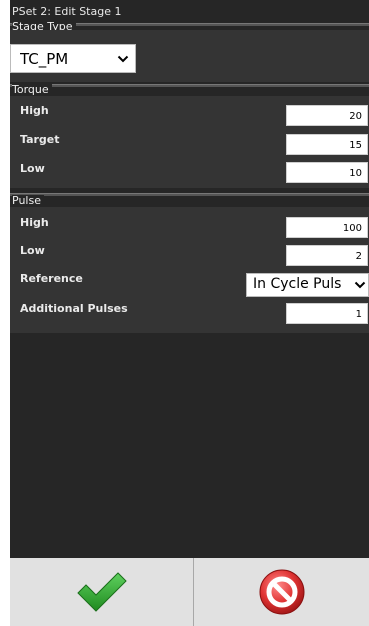 This screenshot has width=369, height=626. I want to click on pulse-high-input: 100, so click(327, 227).